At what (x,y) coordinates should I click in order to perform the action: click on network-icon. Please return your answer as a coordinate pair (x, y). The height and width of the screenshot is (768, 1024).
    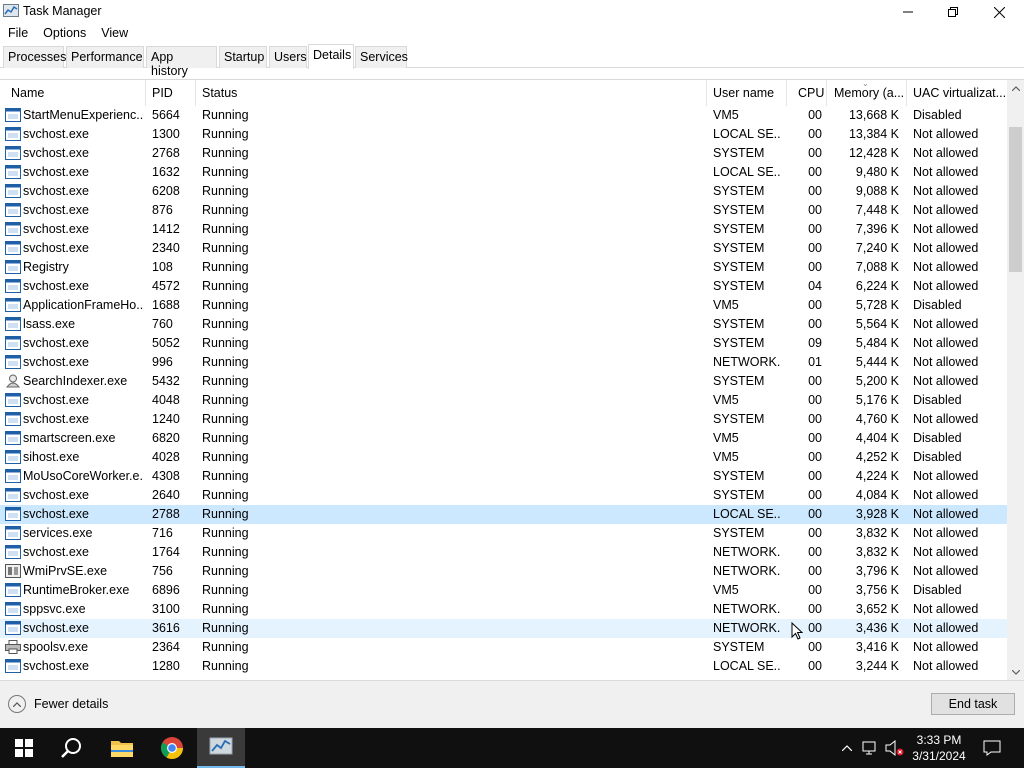
    Looking at the image, I should click on (871, 748).